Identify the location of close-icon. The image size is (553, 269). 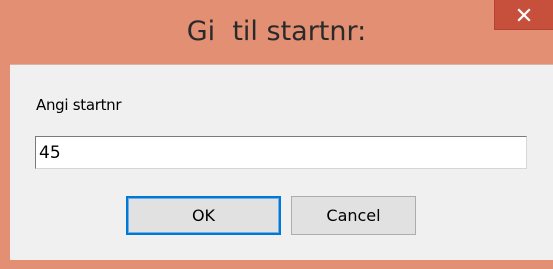
(524, 14).